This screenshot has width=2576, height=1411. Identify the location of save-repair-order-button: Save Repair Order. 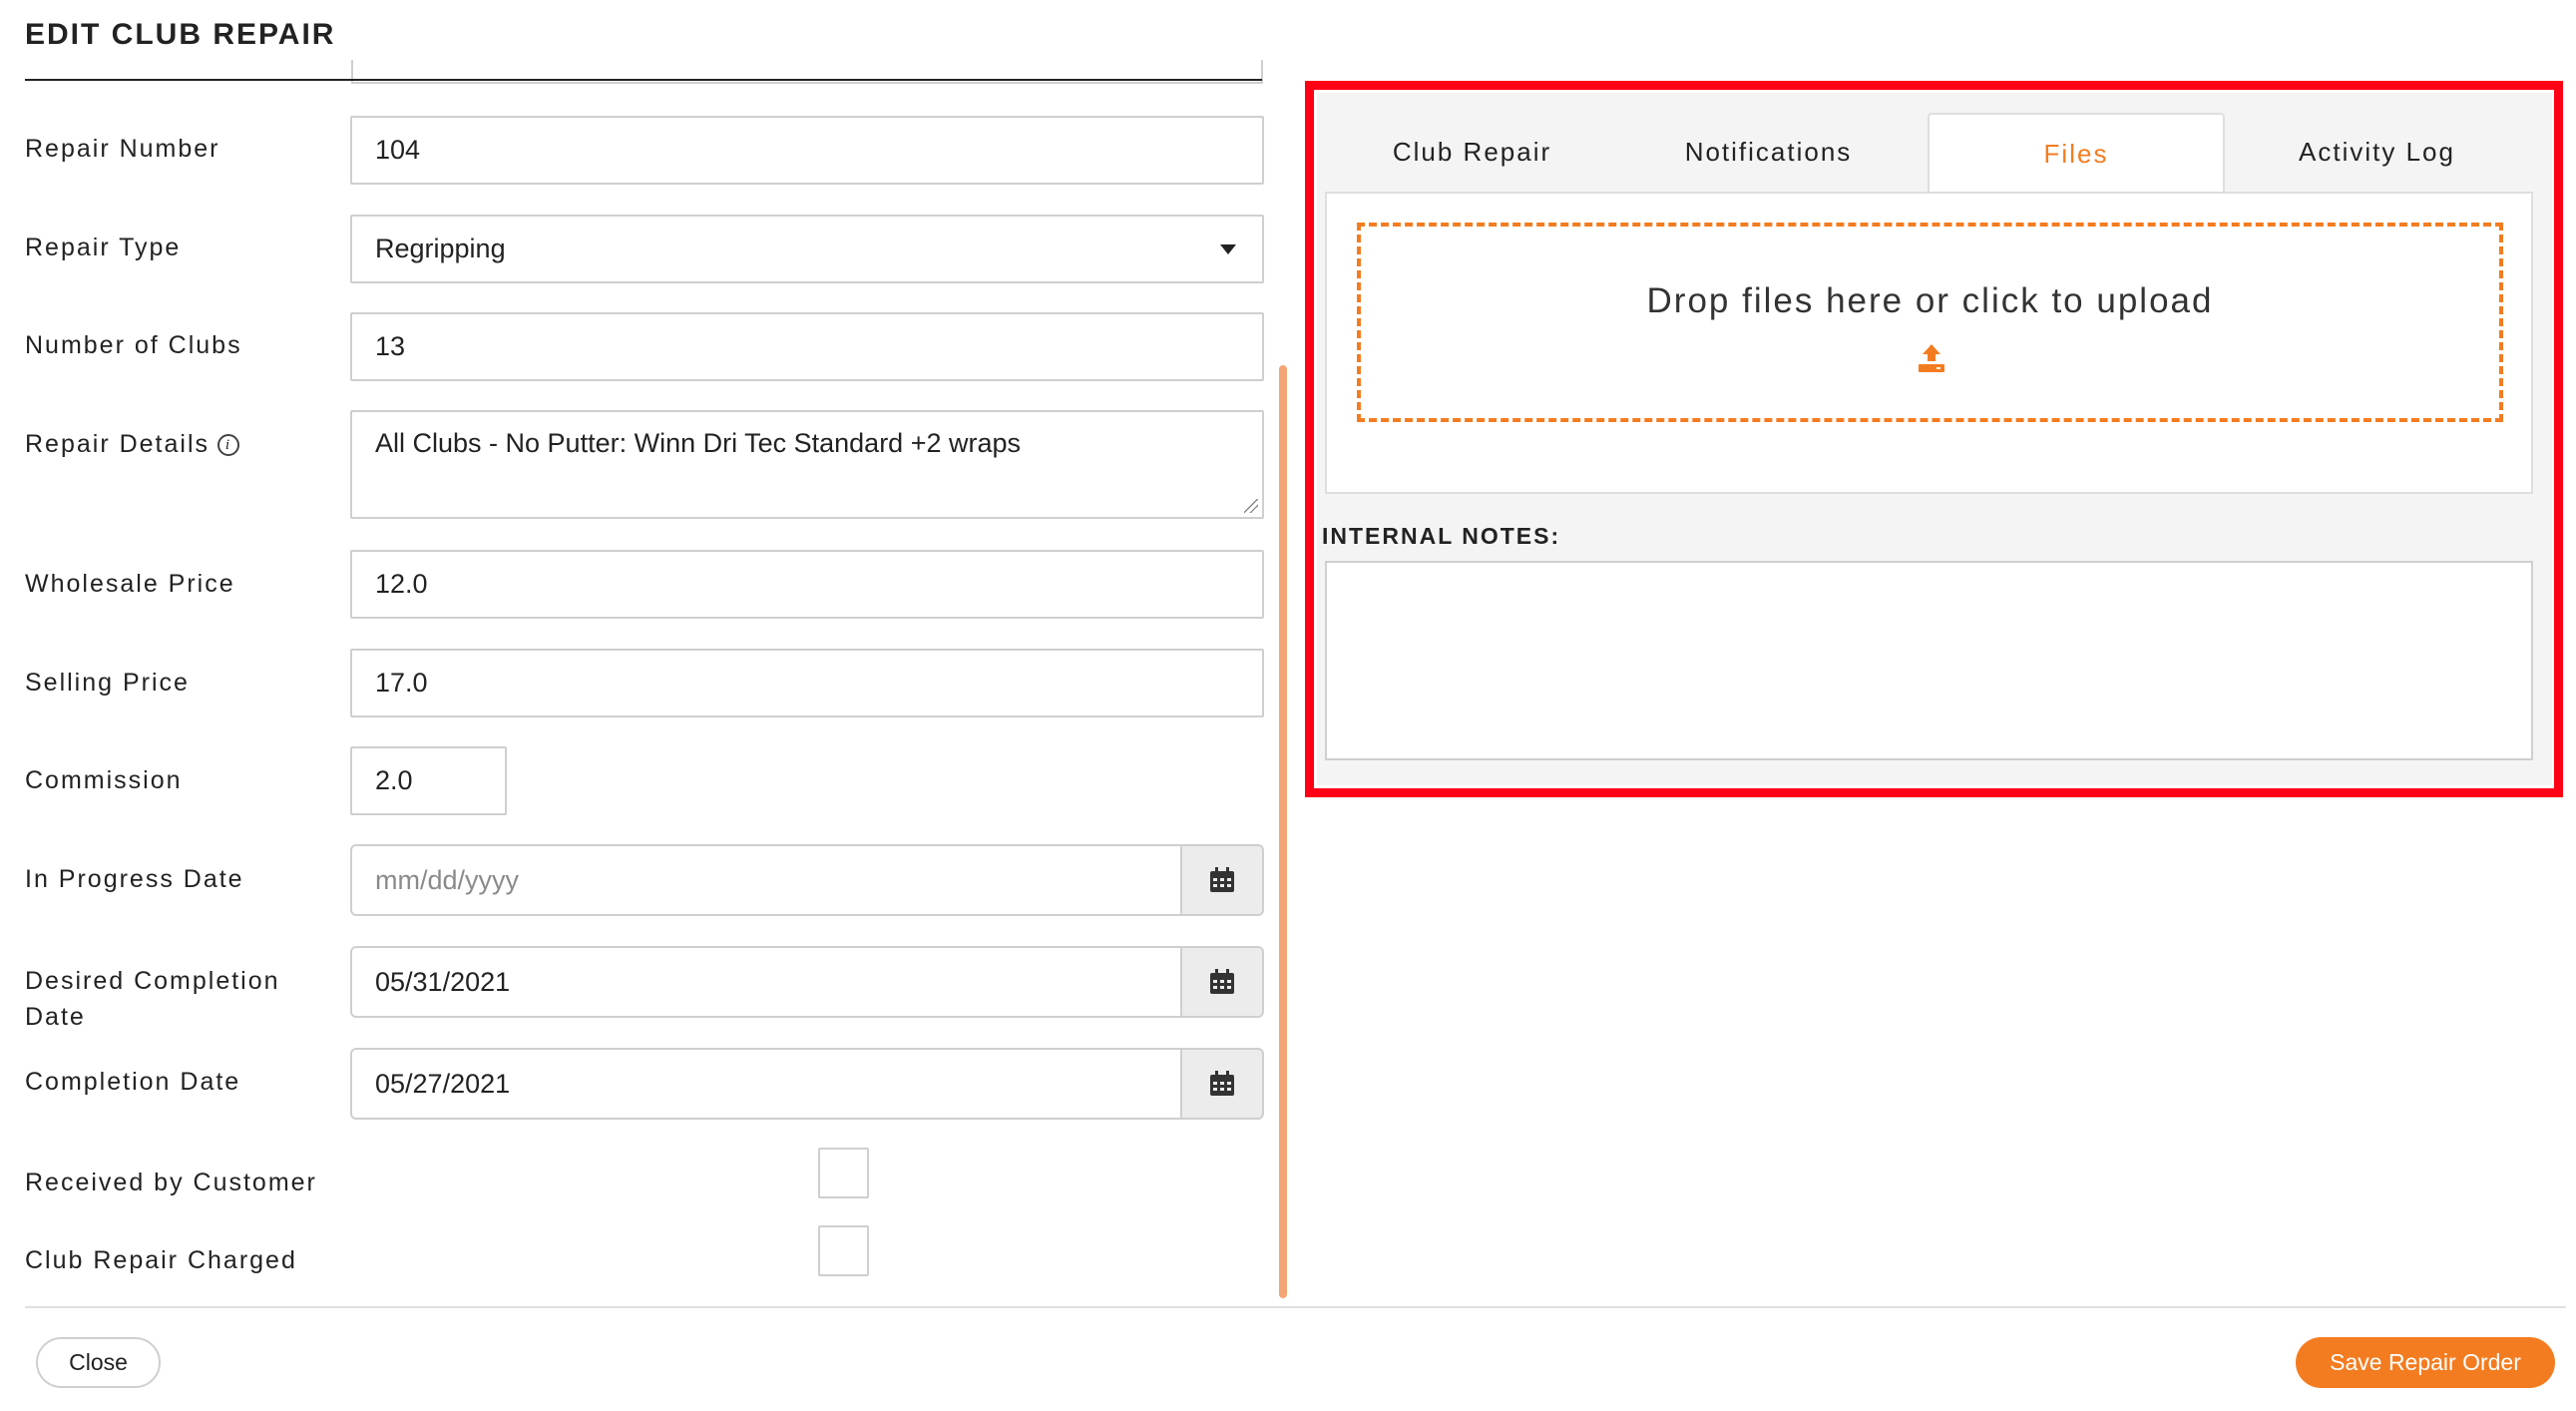
(2425, 1363).